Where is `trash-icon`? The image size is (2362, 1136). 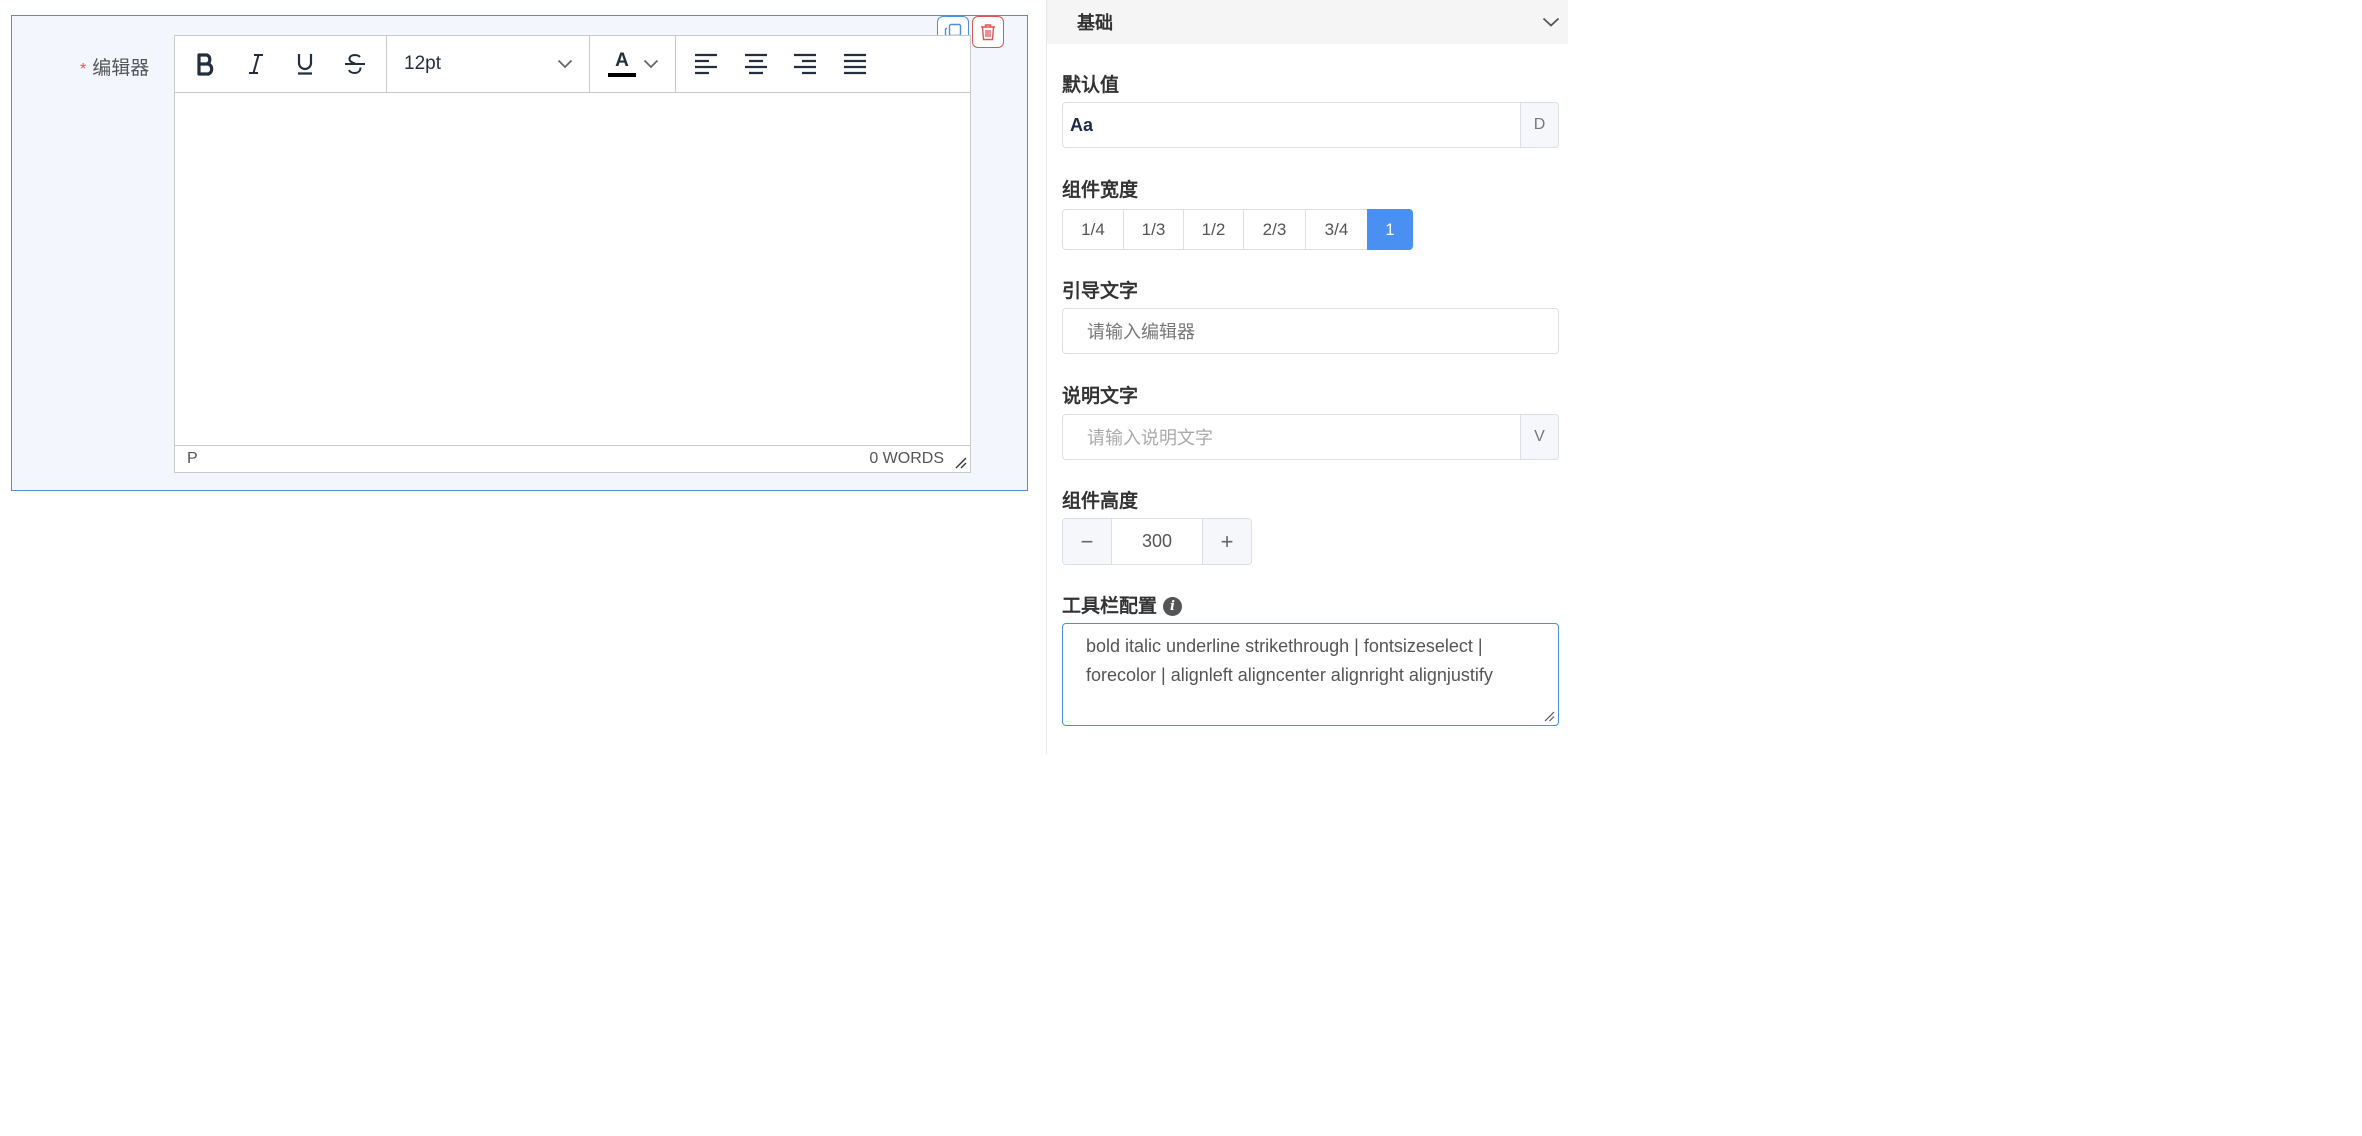 trash-icon is located at coordinates (988, 32).